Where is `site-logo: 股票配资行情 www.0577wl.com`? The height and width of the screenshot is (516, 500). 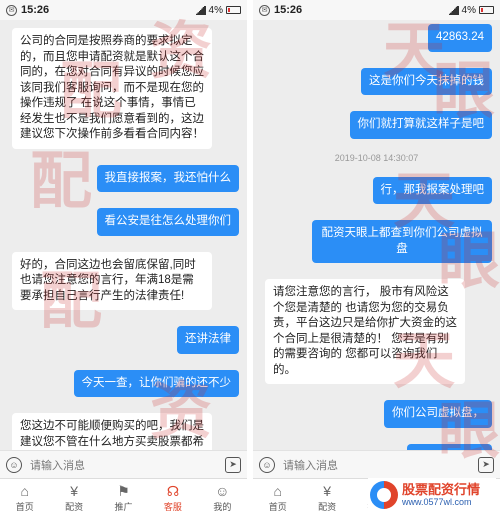
site-logo: 股票配资行情 www.0577wl.com is located at coordinates (432, 495).